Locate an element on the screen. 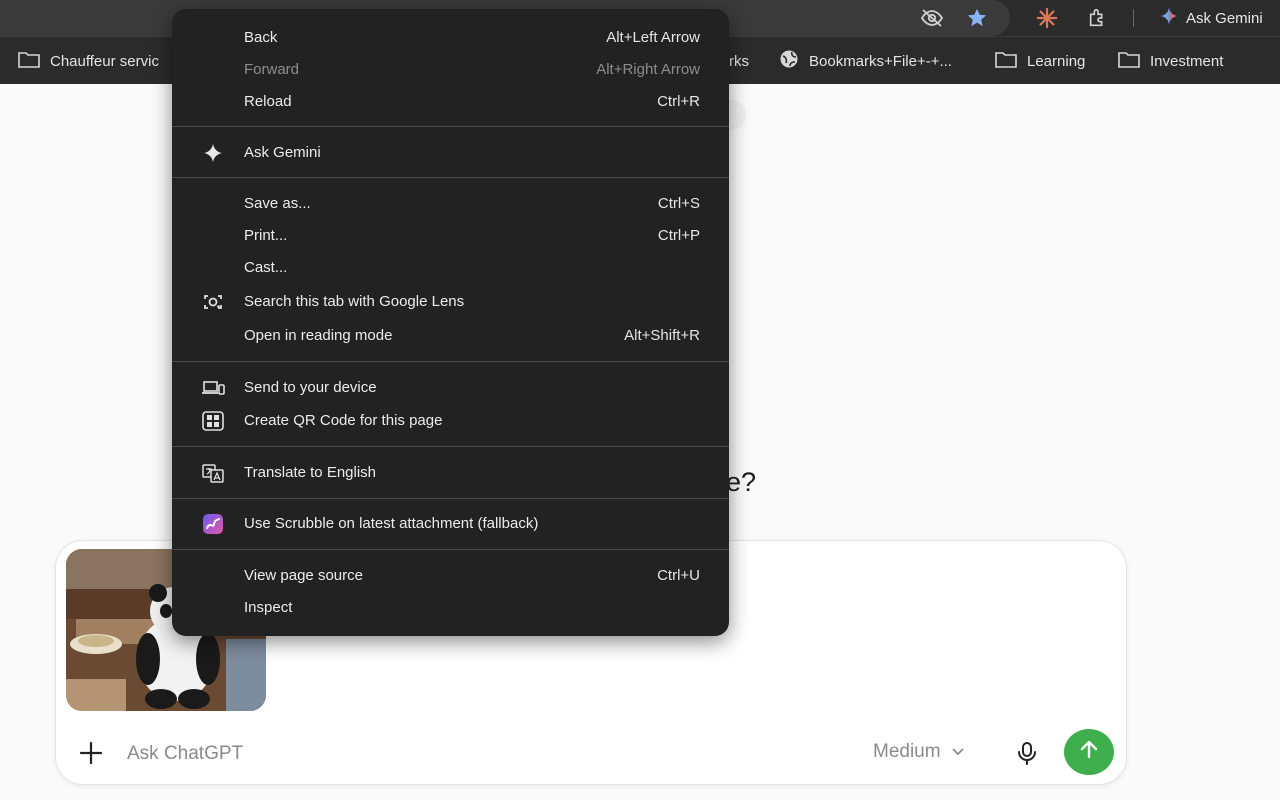 Image resolution: width=1280 pixels, height=800 pixels. eye-off-icon is located at coordinates (932, 18).